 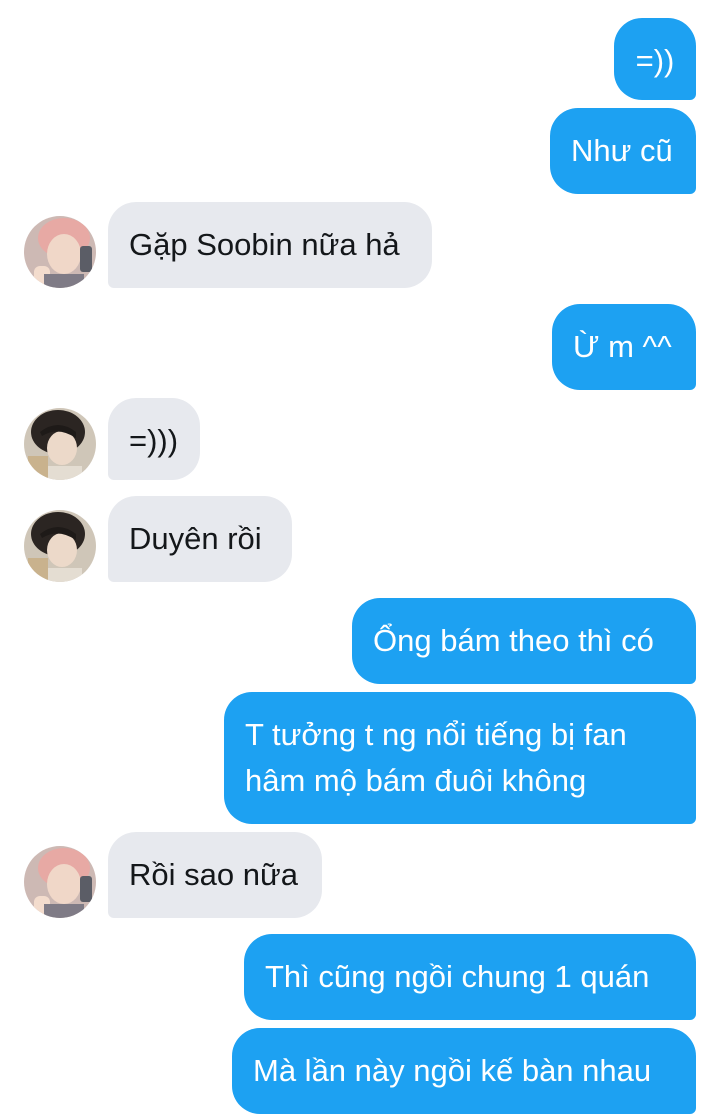 I want to click on message-bubble-incoming: =))), so click(x=154, y=439).